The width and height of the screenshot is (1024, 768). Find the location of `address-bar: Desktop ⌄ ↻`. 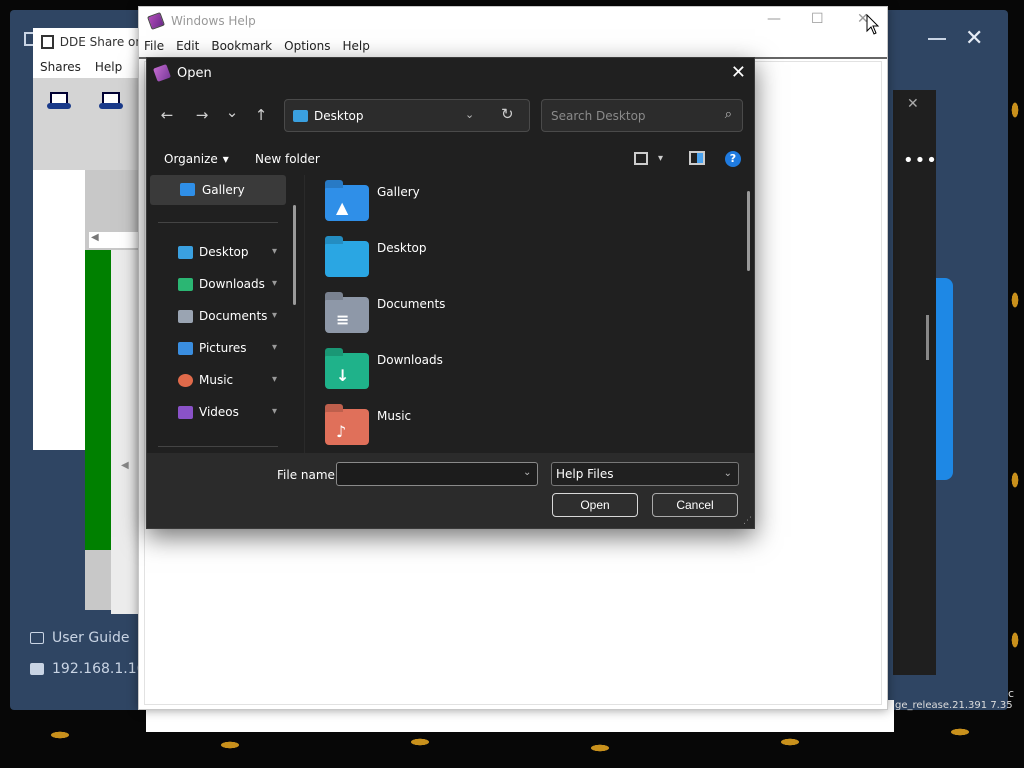

address-bar: Desktop ⌄ ↻ is located at coordinates (407, 115).